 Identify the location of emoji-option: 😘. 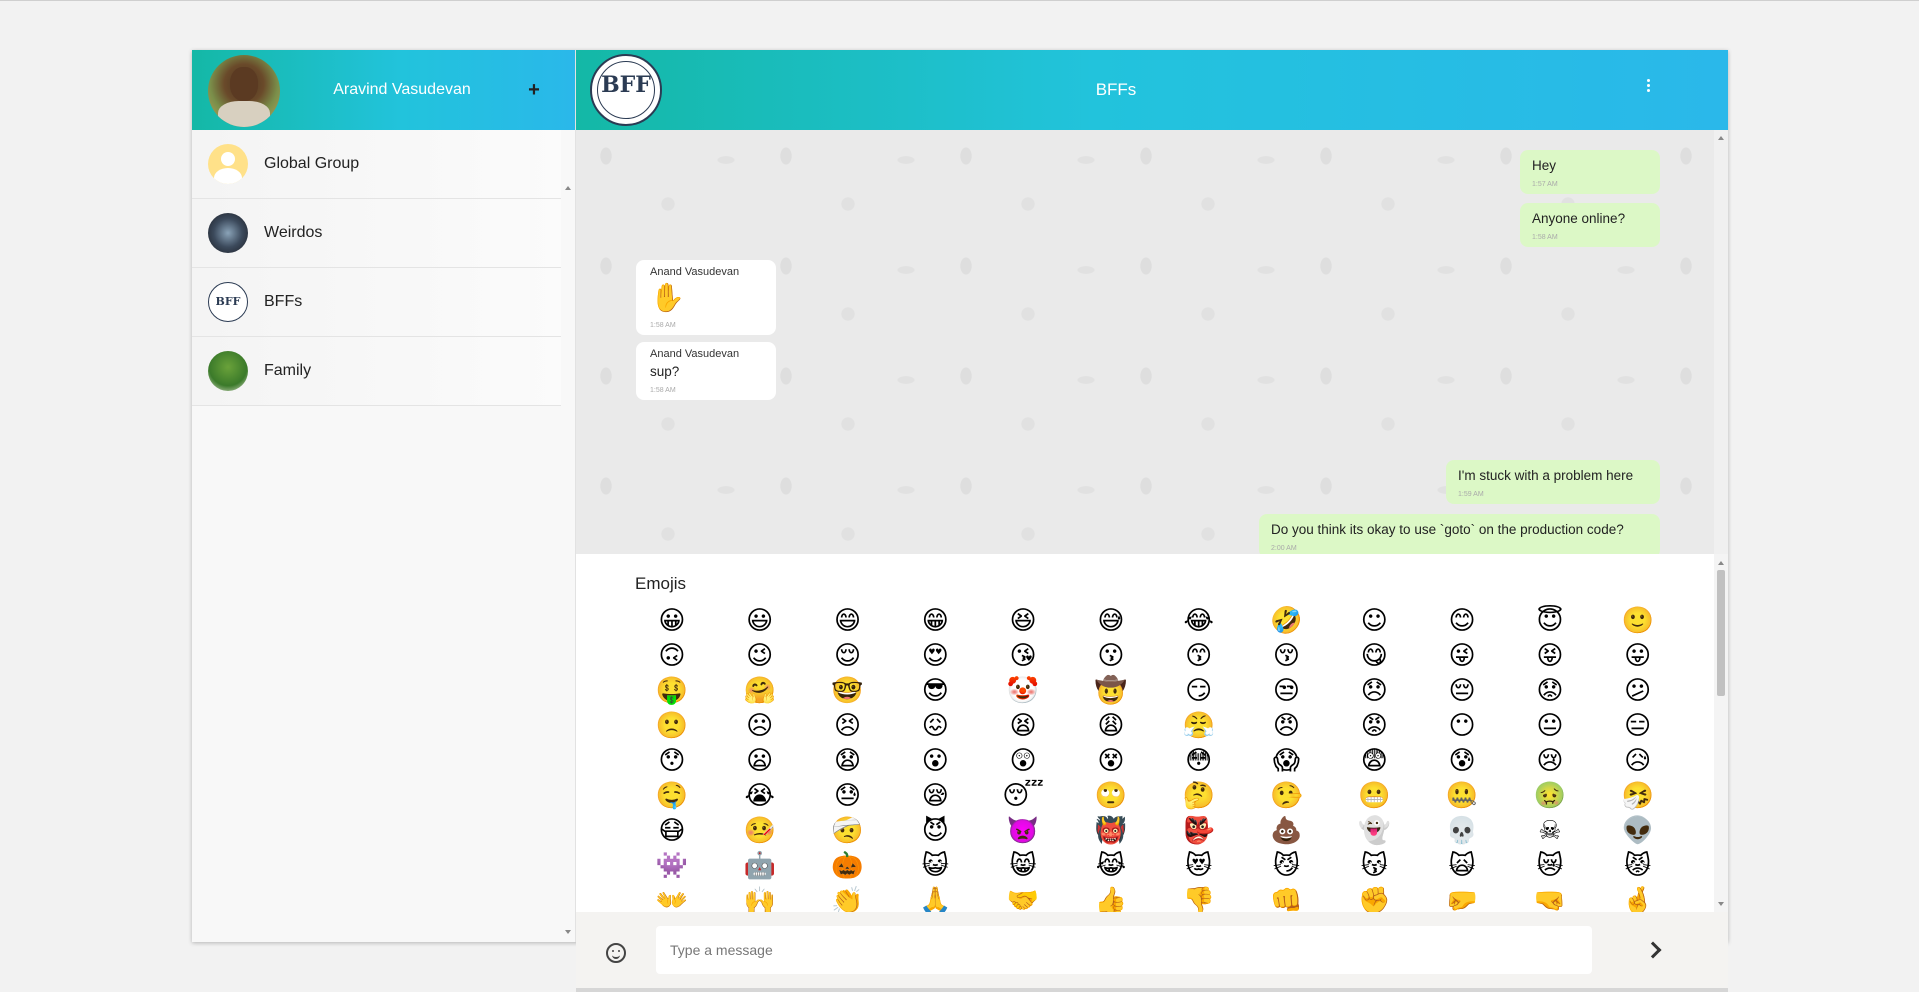
(1023, 656).